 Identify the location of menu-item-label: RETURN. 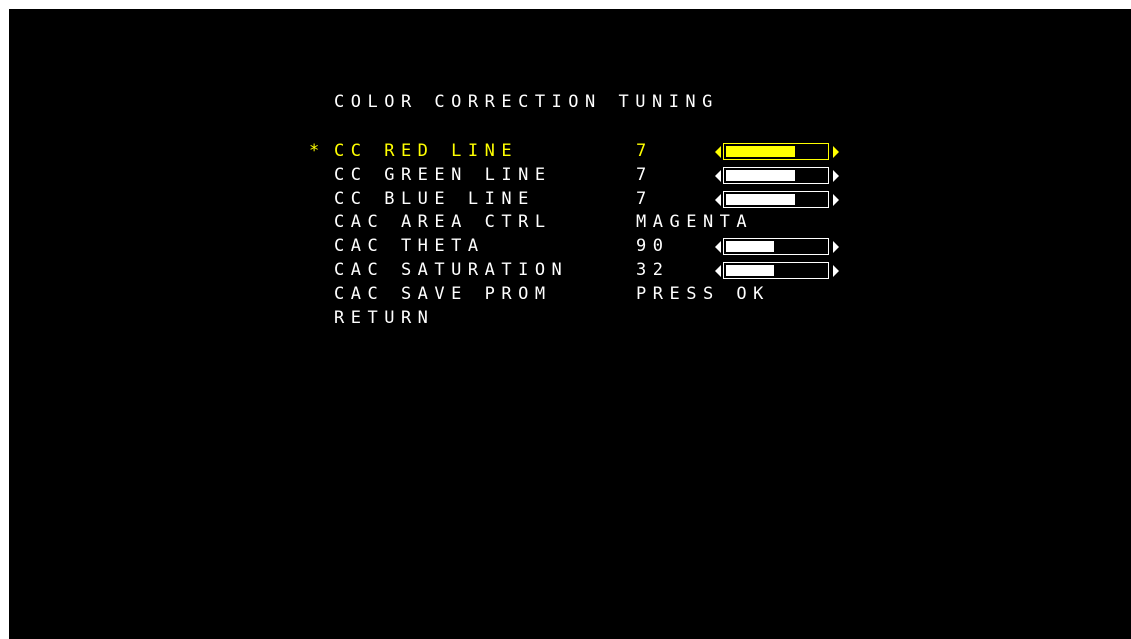
(384, 317).